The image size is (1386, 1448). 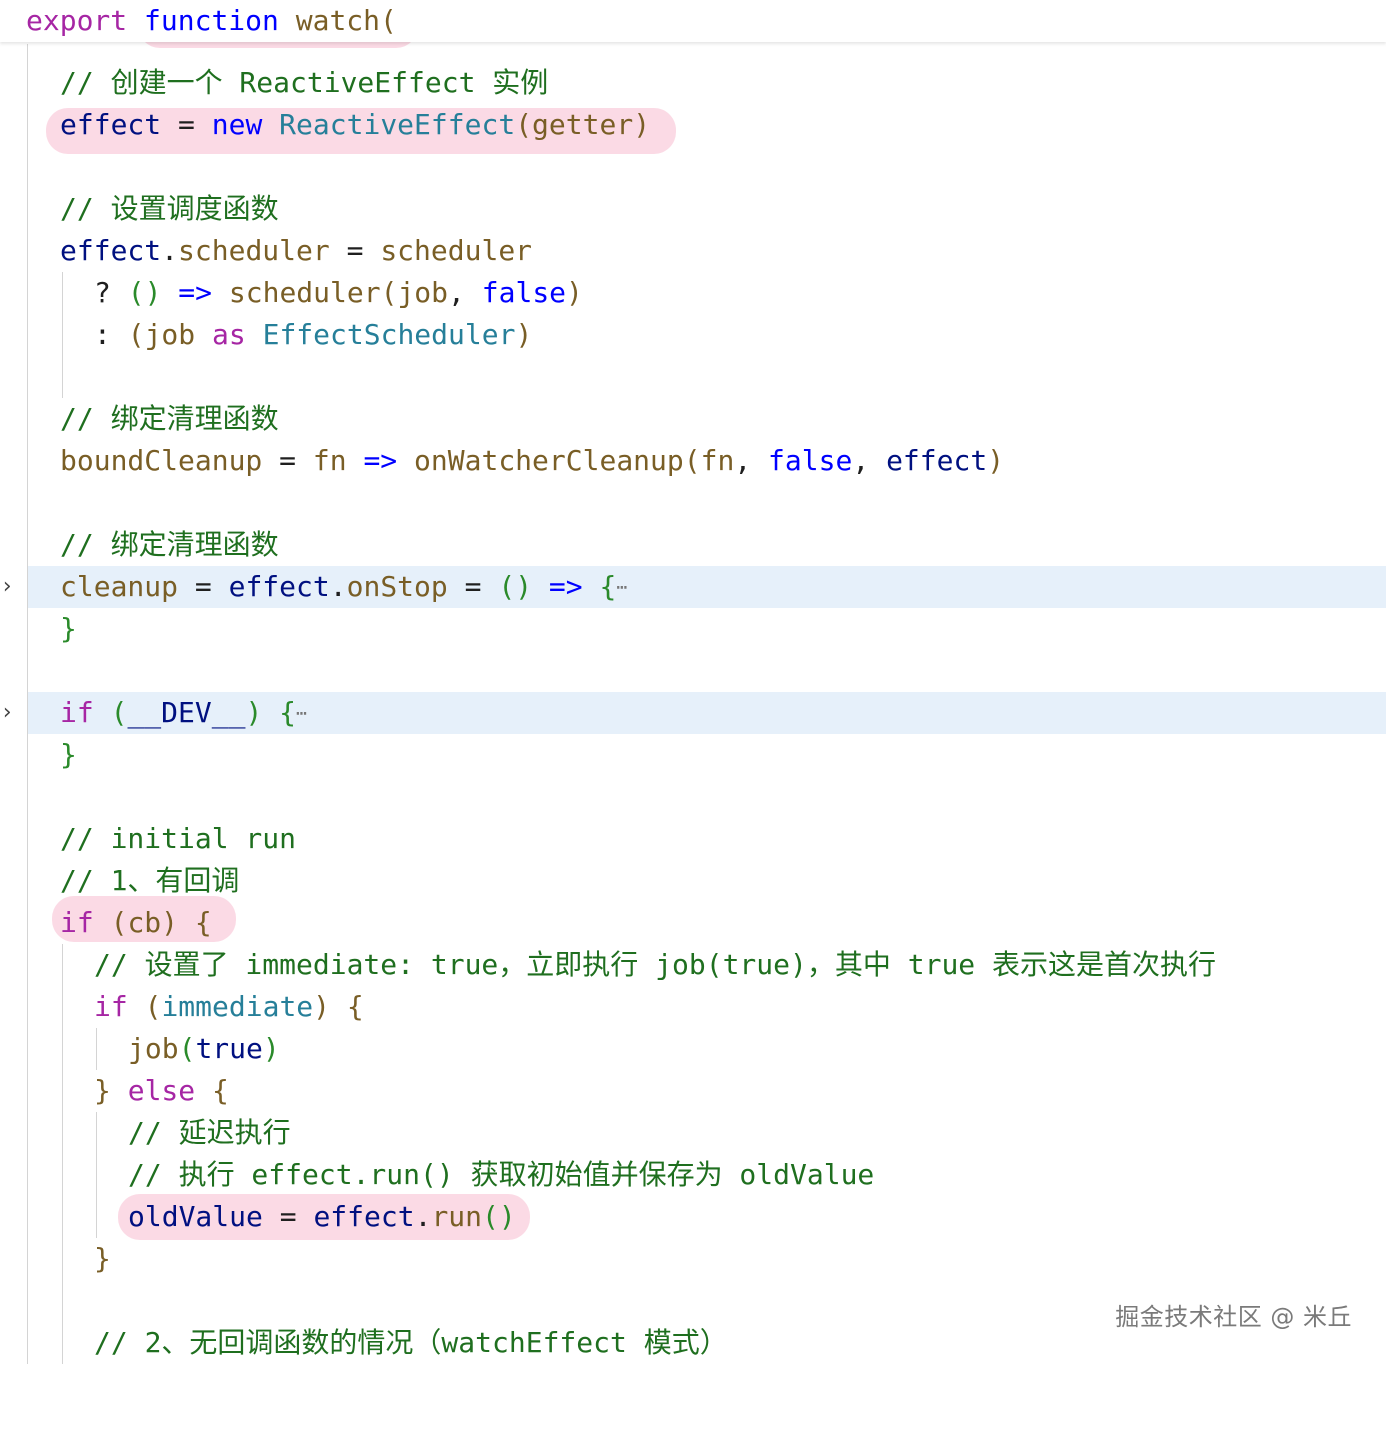 I want to click on token: boundCleanup, so click(x=161, y=460).